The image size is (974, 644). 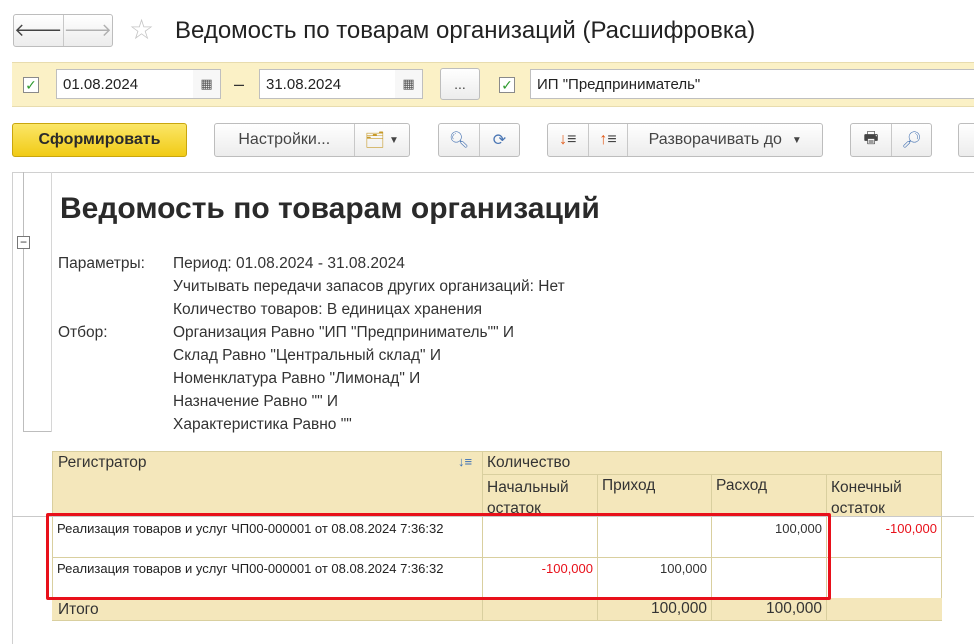 What do you see at coordinates (83, 332) in the screenshot?
I see `filter-label: Отбор:` at bounding box center [83, 332].